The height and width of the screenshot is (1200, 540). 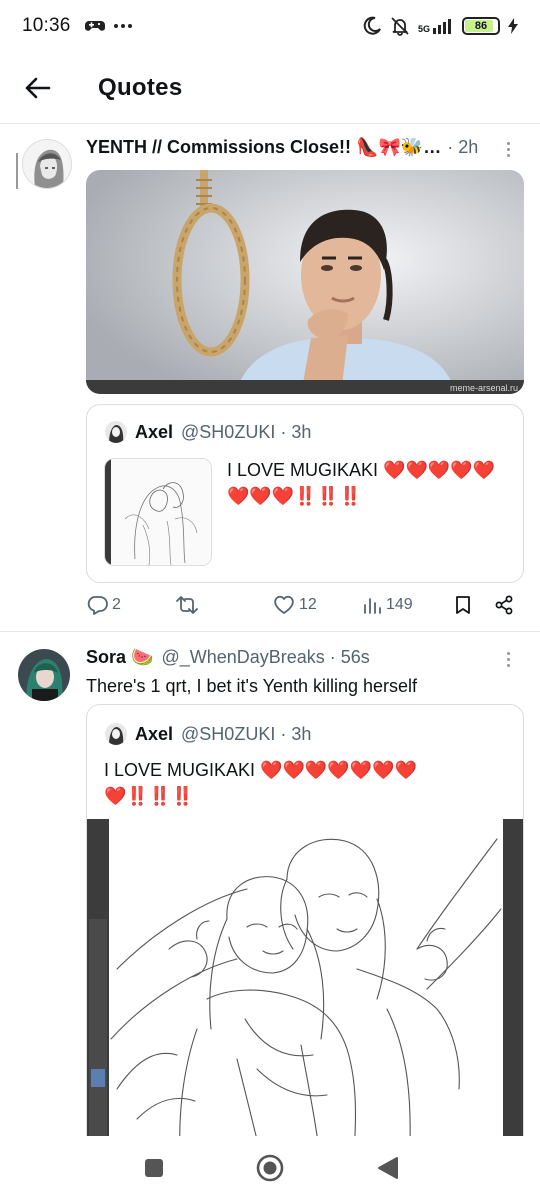 I want to click on thread-line, so click(x=17, y=171).